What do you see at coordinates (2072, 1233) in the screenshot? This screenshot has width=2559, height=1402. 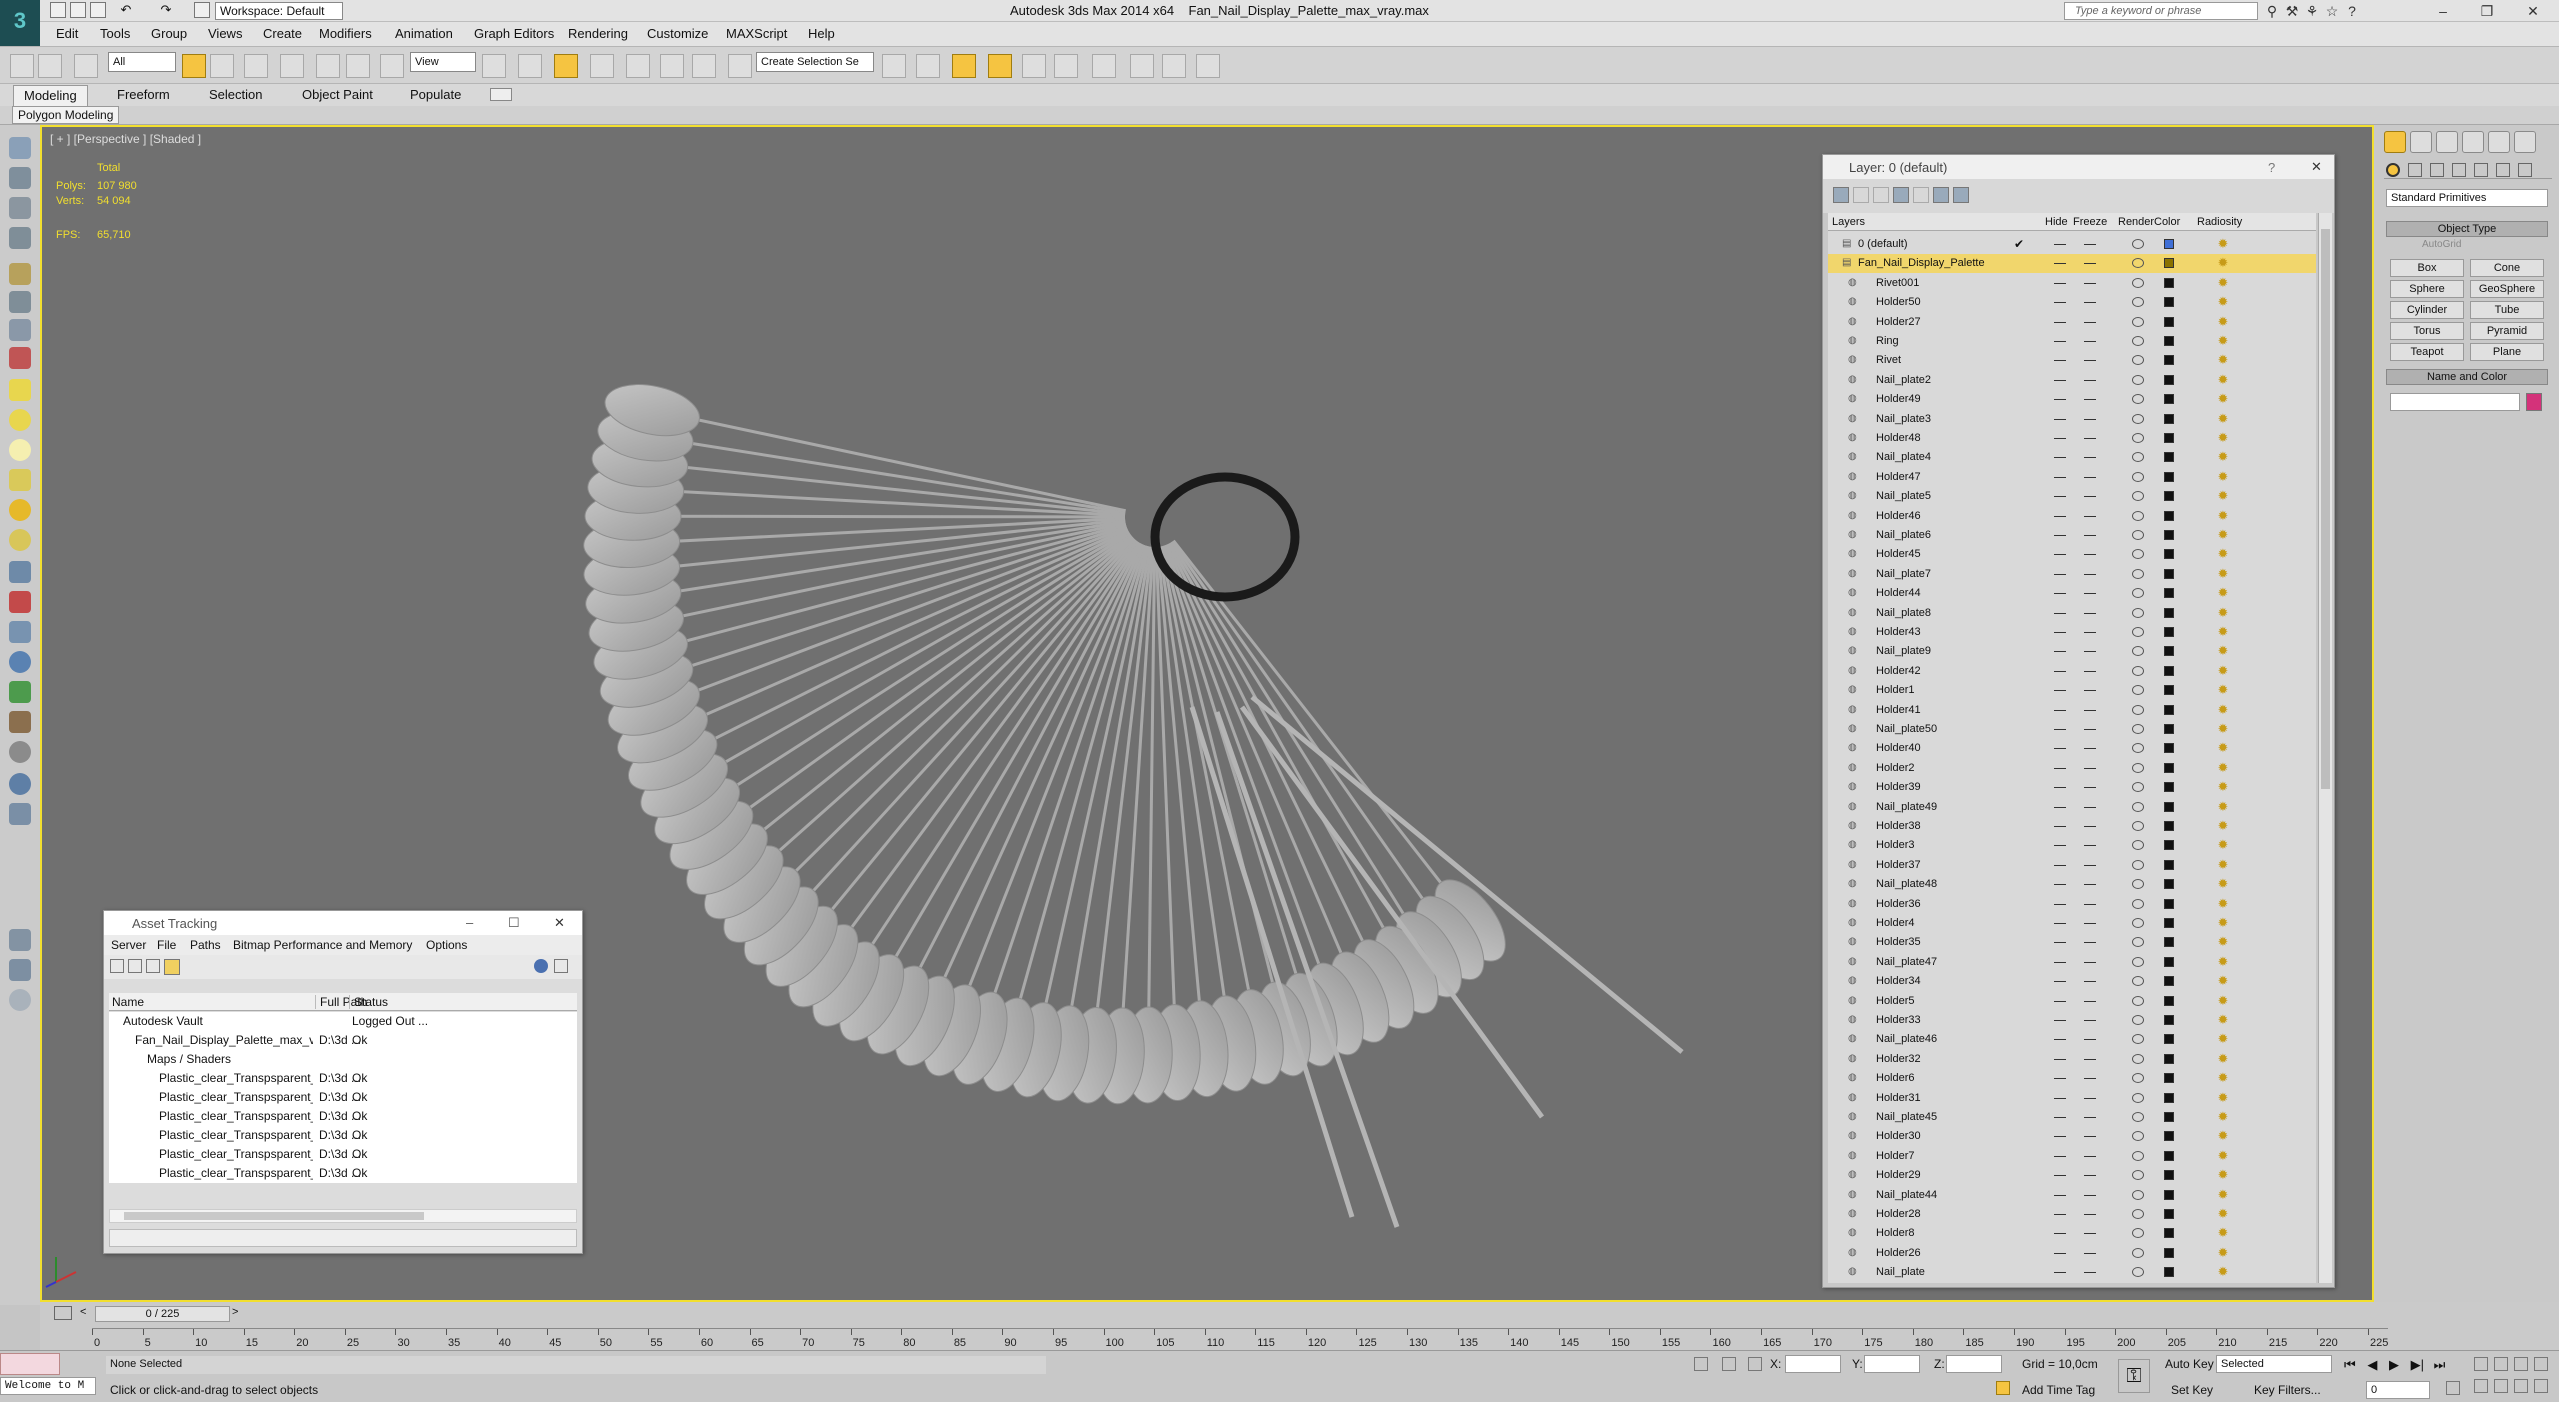 I see `object-row: ◍ Holder8 ✹` at bounding box center [2072, 1233].